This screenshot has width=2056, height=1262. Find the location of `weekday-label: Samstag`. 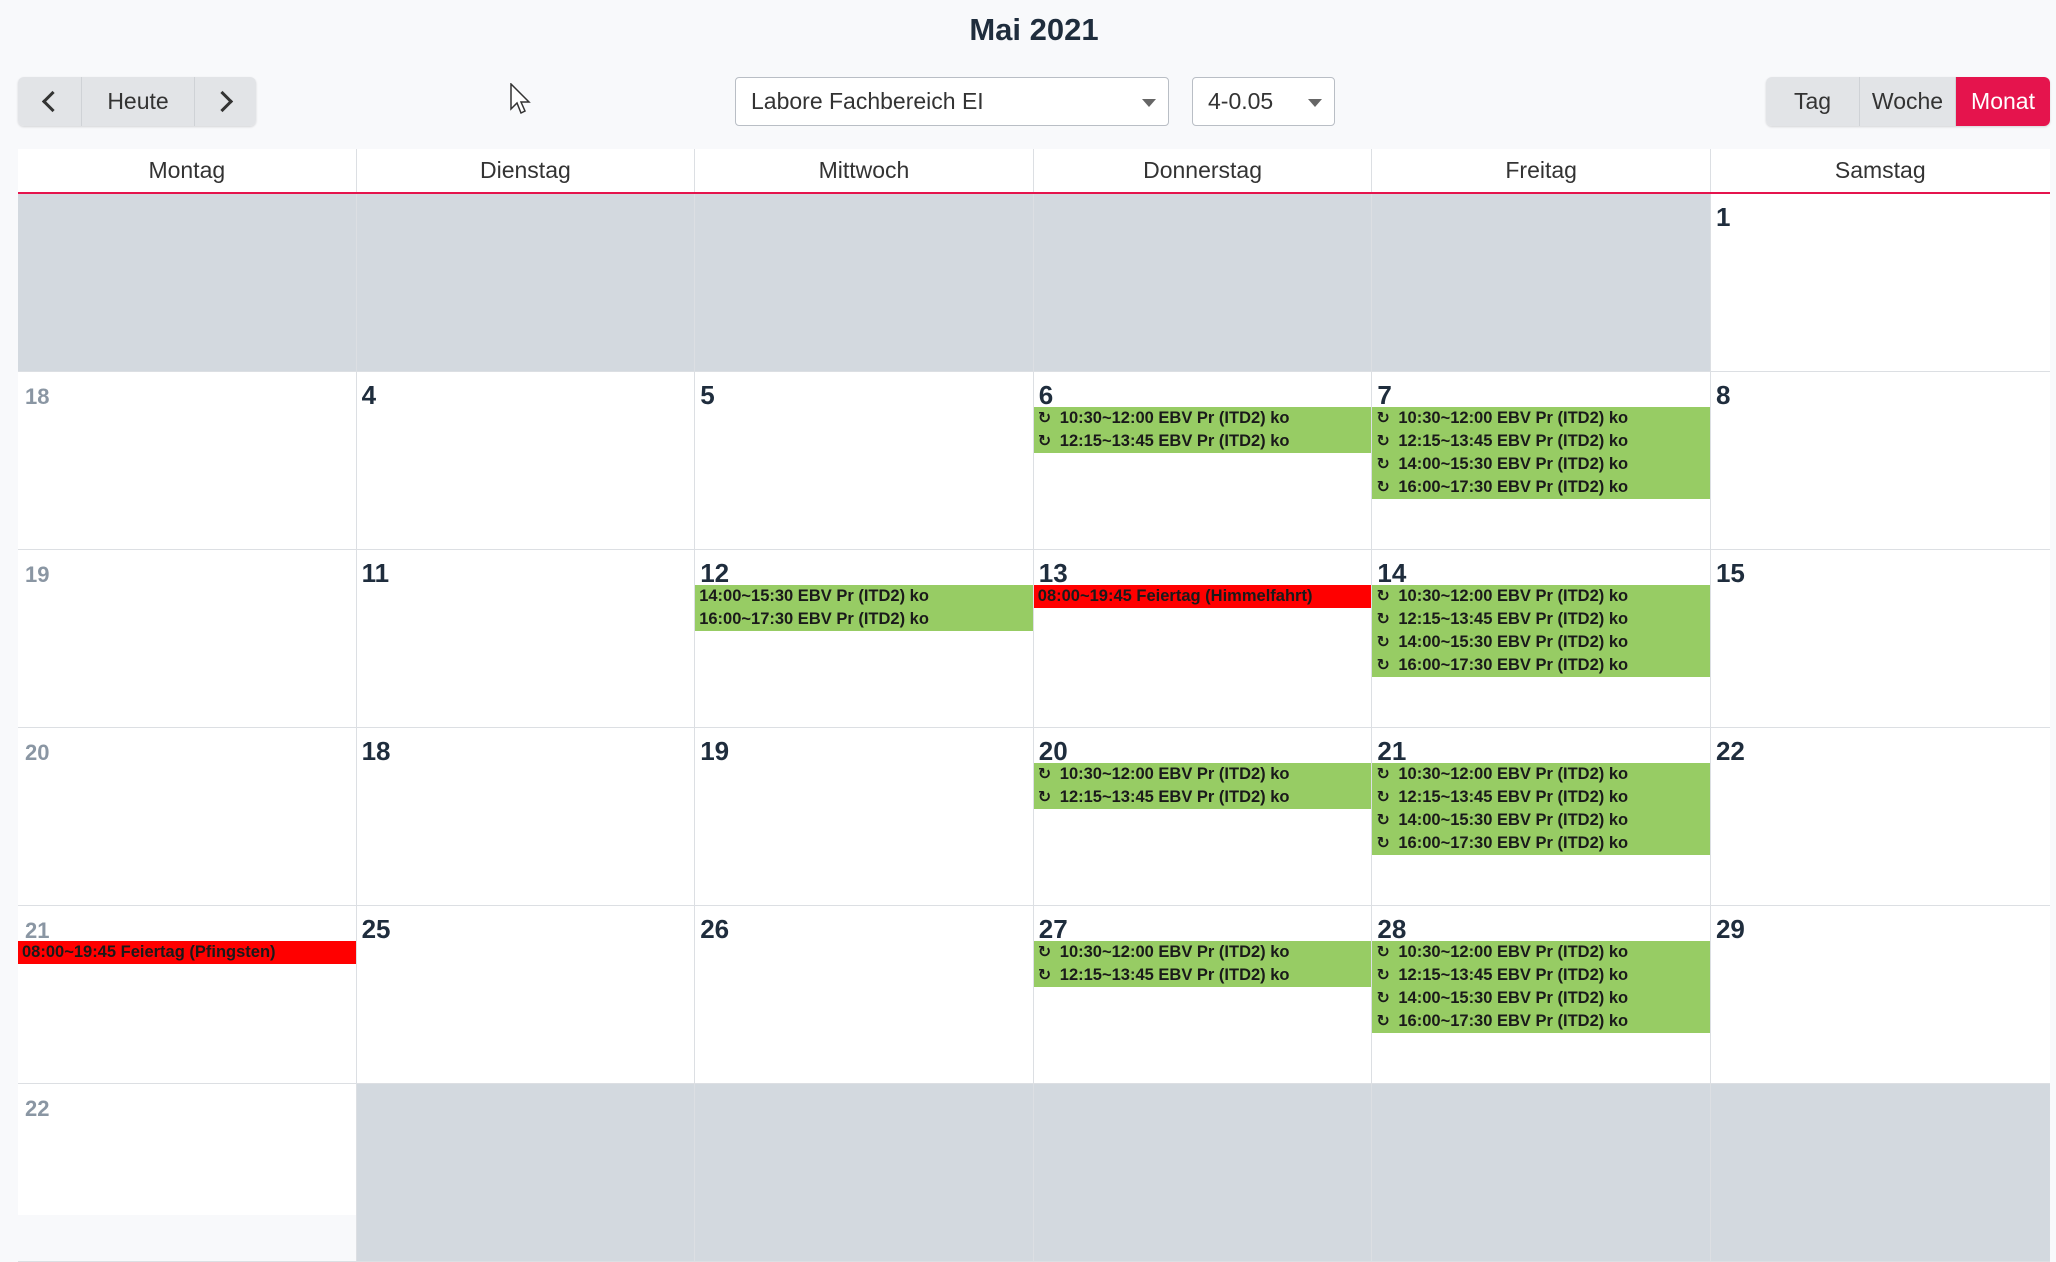

weekday-label: Samstag is located at coordinates (1880, 170).